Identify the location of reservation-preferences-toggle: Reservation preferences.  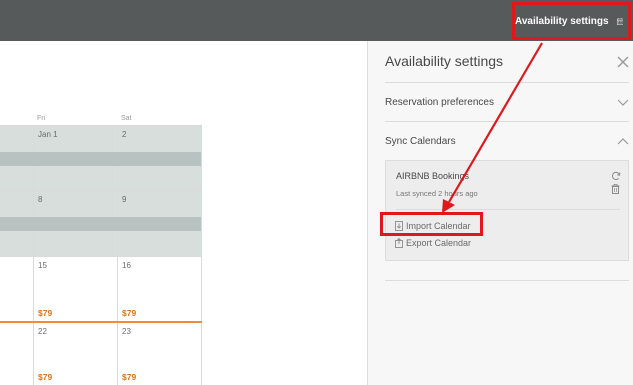
(439, 102).